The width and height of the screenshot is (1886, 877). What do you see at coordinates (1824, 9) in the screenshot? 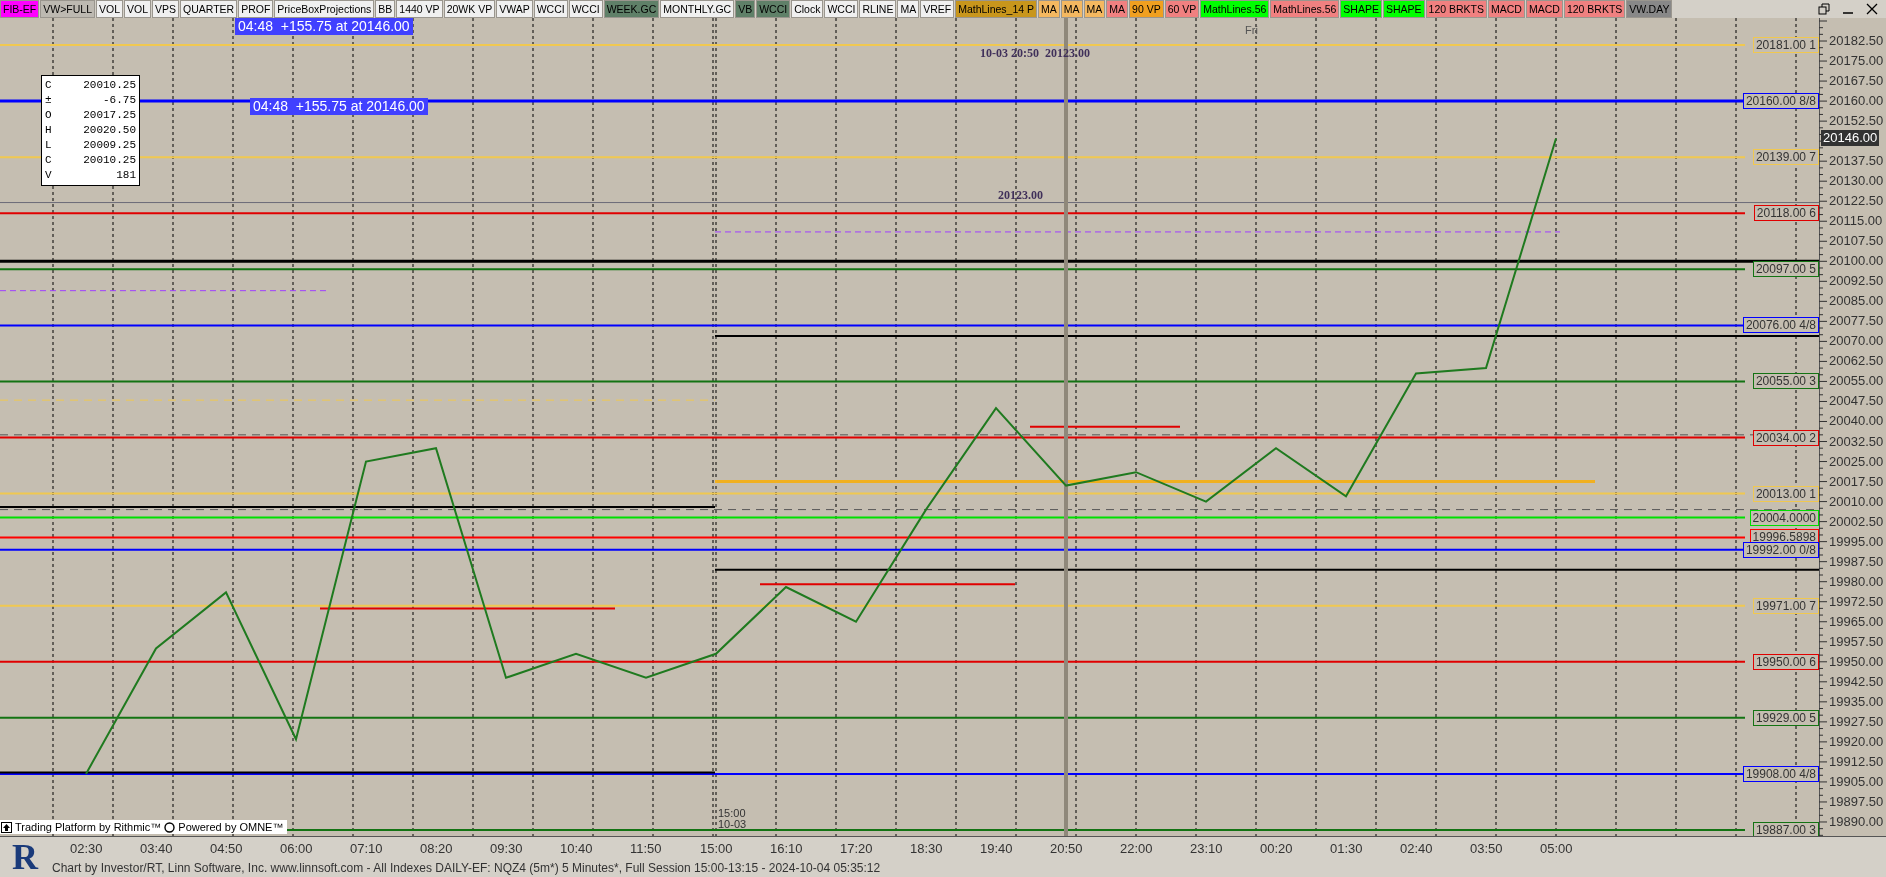
I see `restore-icon` at bounding box center [1824, 9].